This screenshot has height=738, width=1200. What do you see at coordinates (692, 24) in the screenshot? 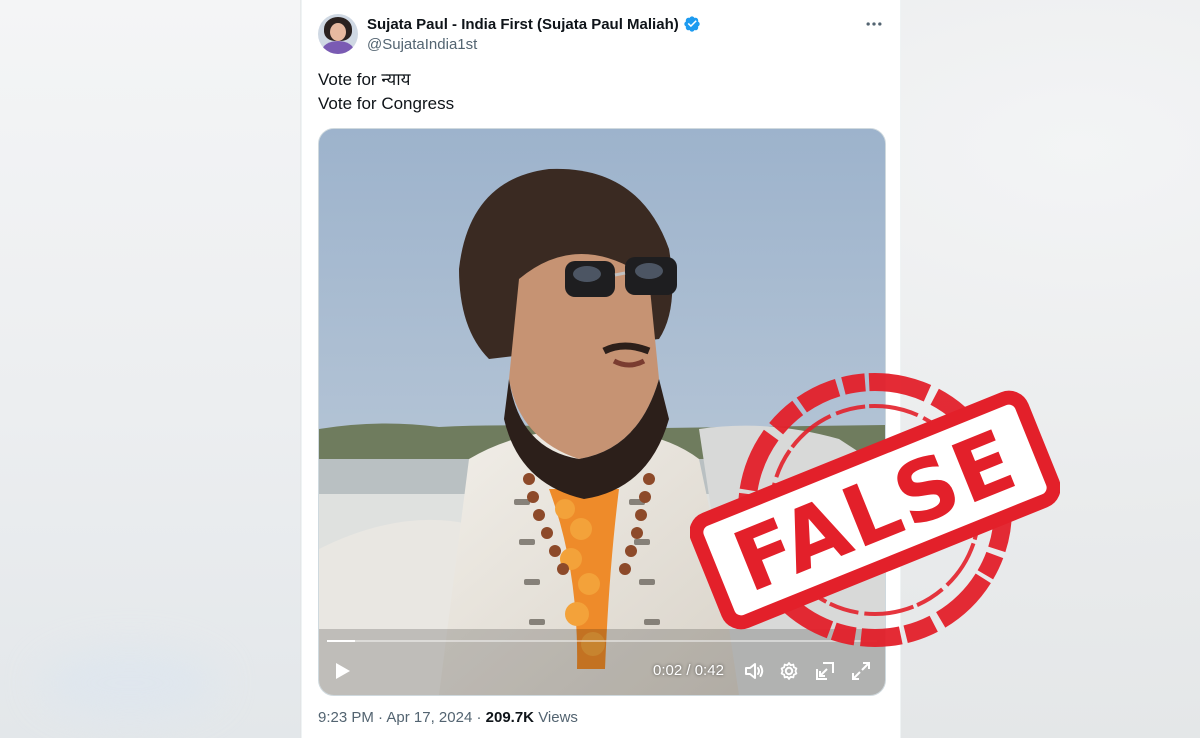
I see `verified-badge-icon` at bounding box center [692, 24].